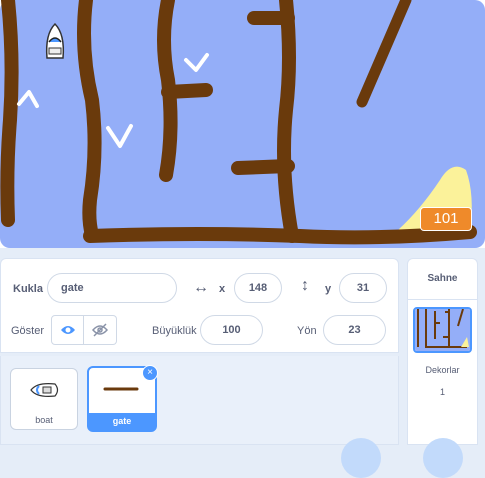 The height and width of the screenshot is (478, 485). I want to click on eye-icon, so click(67, 330).